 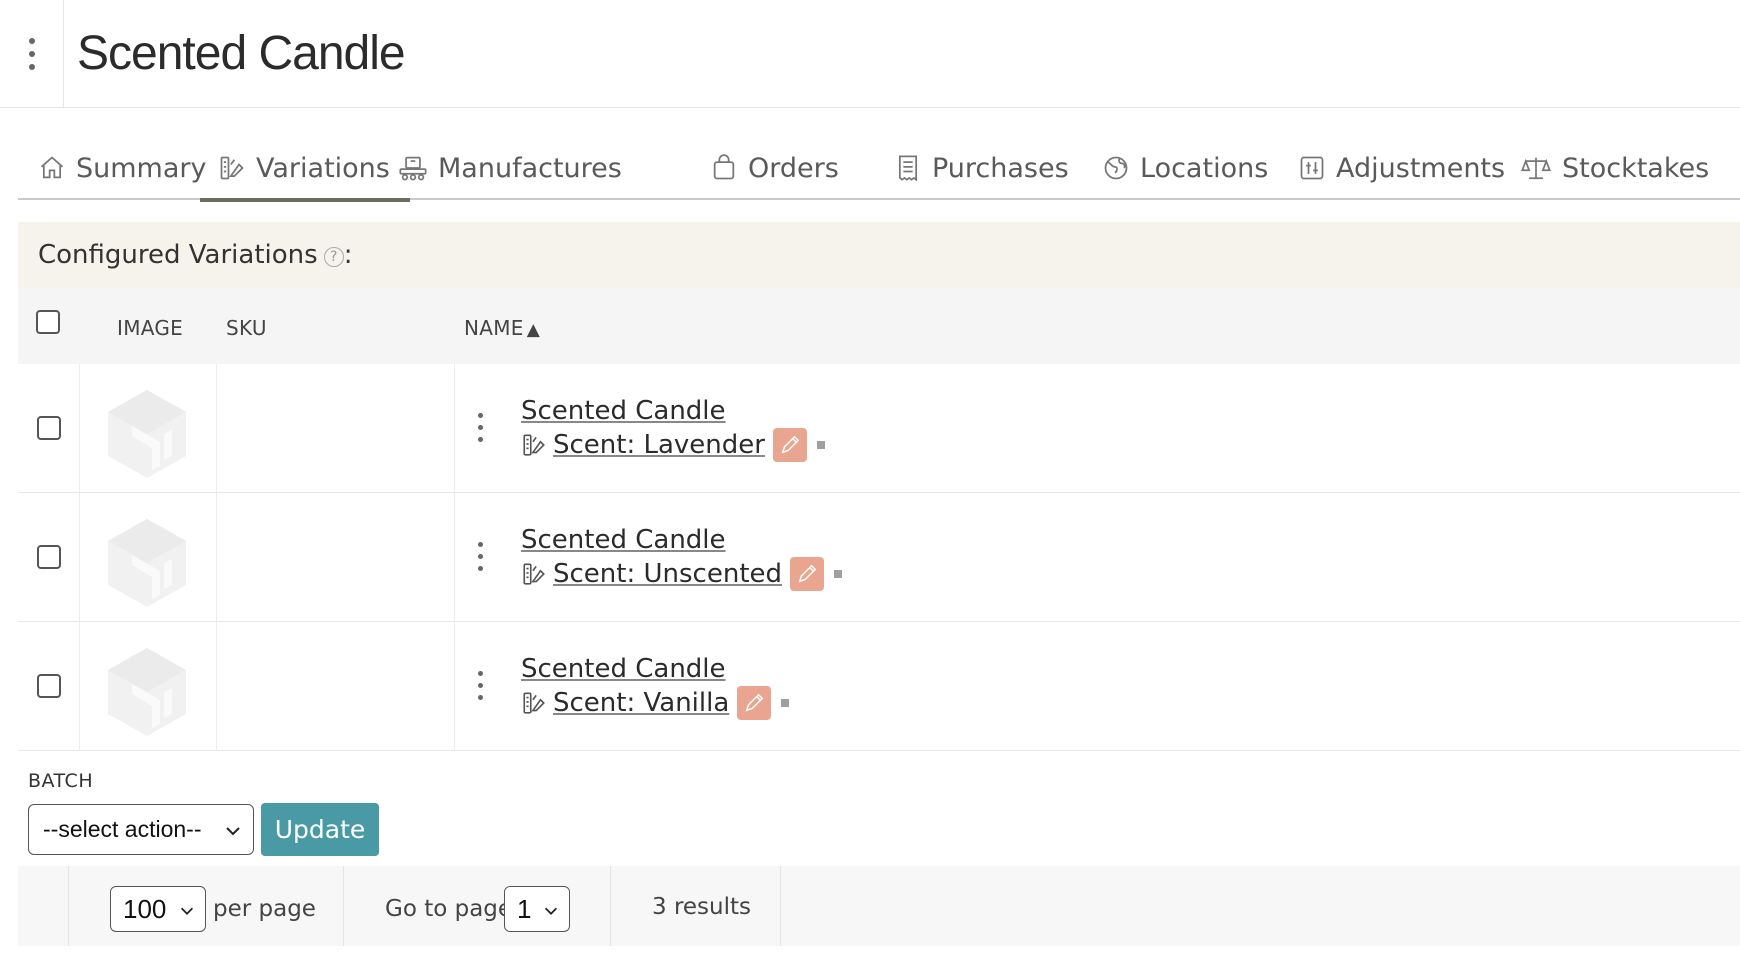 I want to click on batch-action-value: --select action--, so click(x=122, y=829).